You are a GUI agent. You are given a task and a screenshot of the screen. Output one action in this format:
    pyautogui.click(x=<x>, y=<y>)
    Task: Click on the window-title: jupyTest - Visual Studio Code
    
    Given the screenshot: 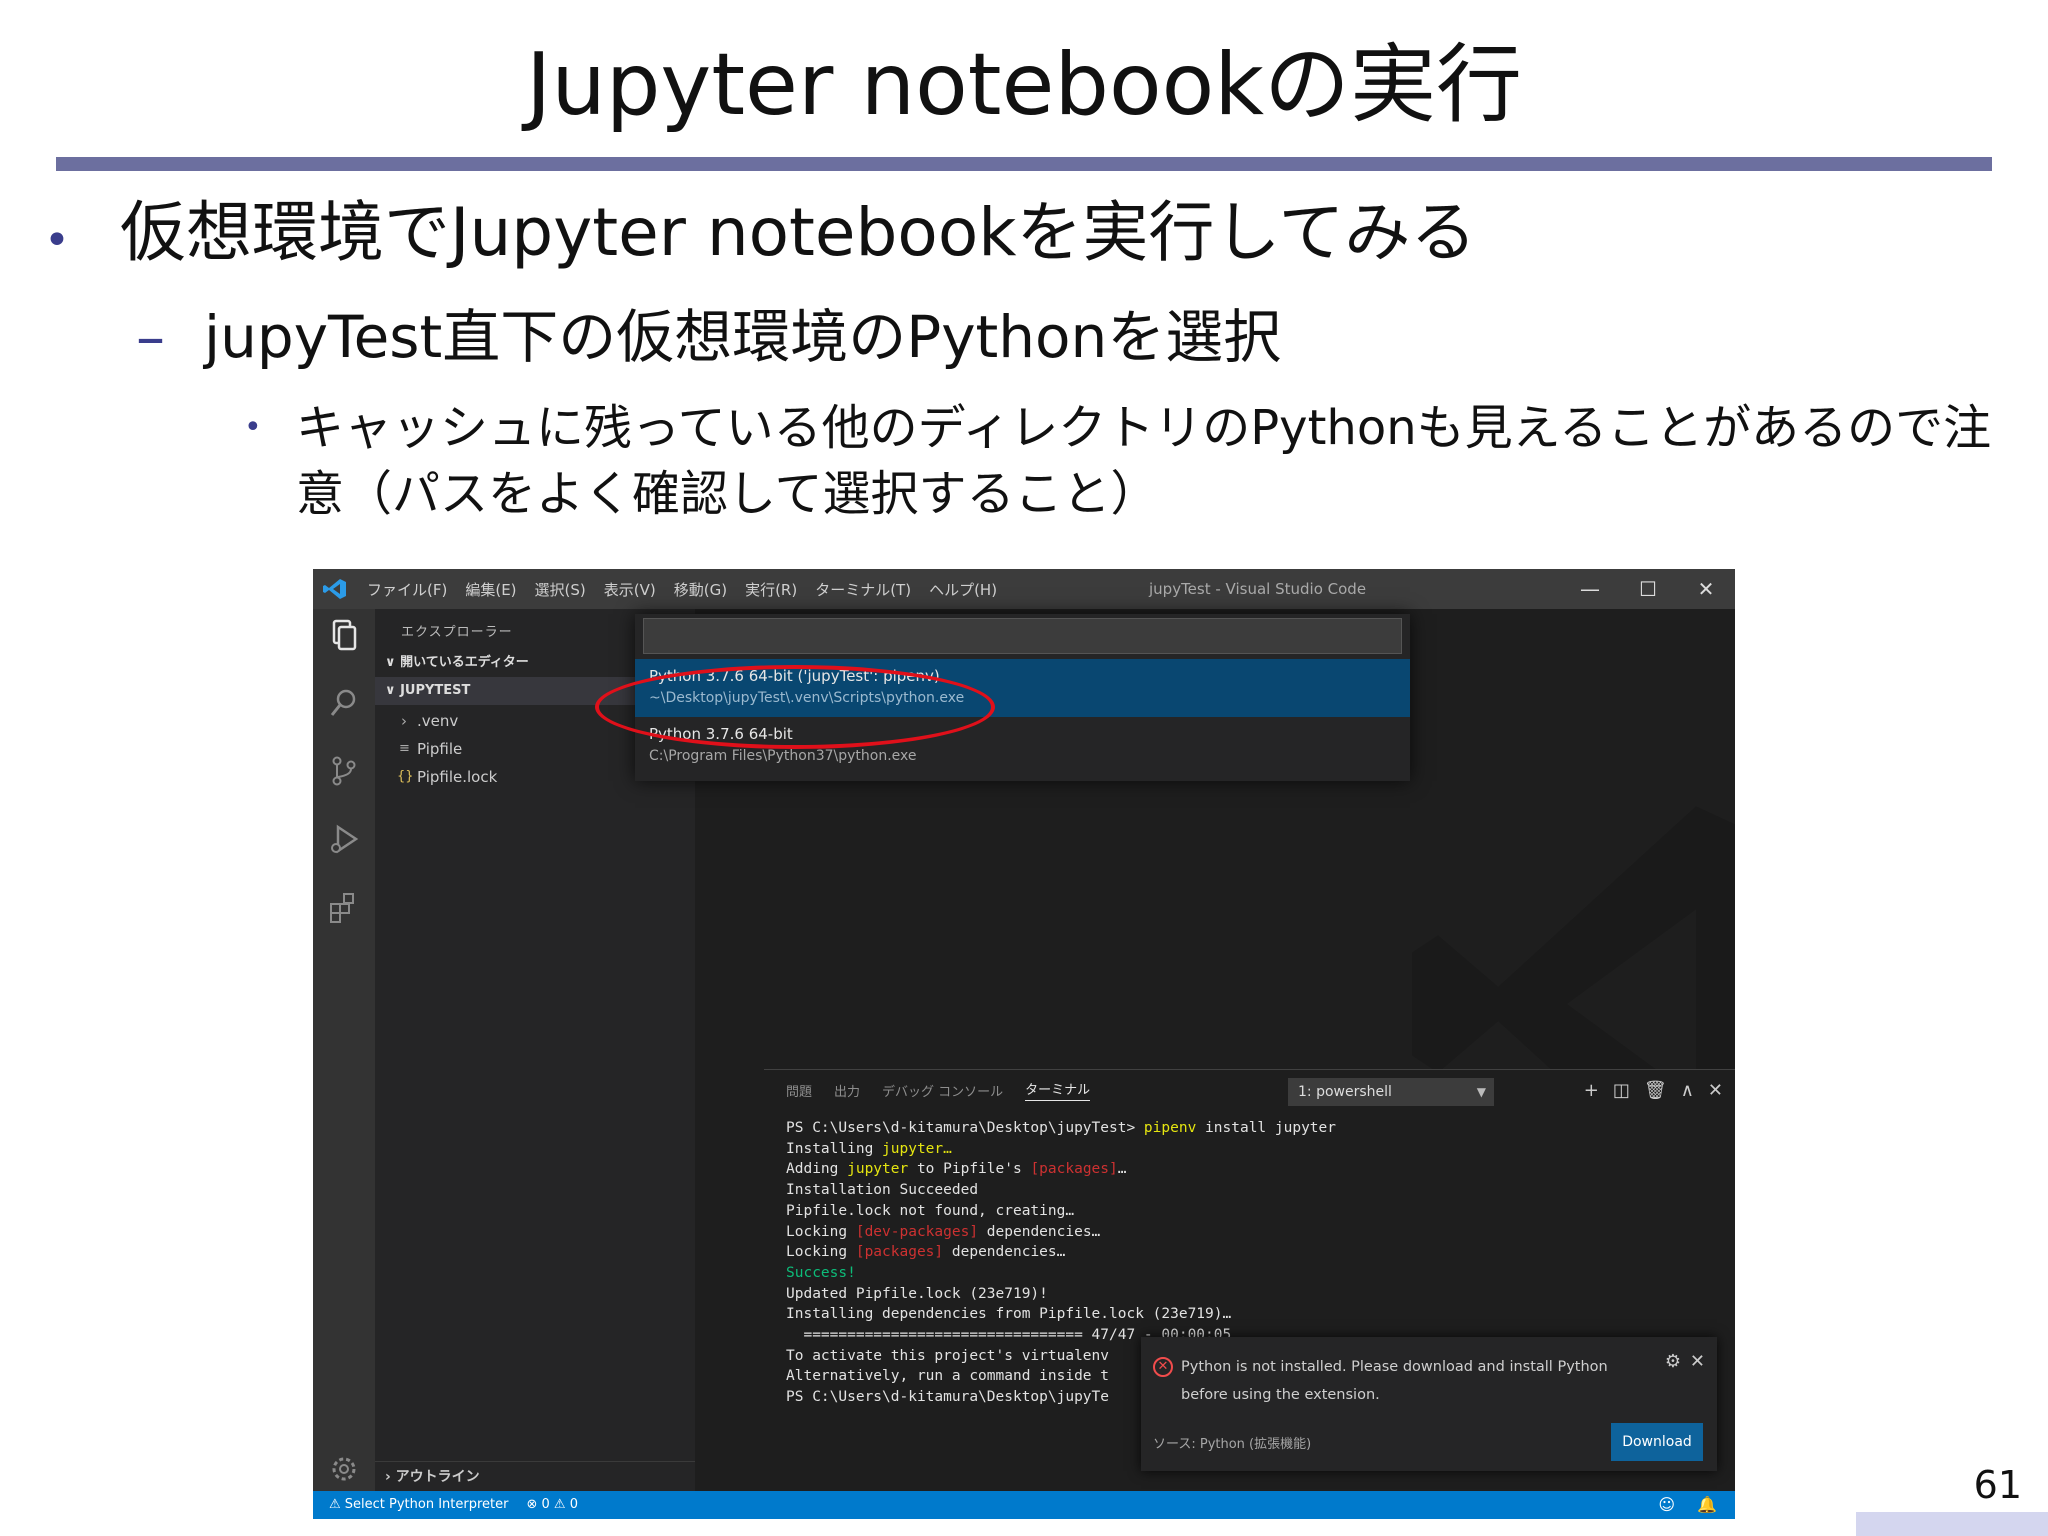 What is the action you would take?
    pyautogui.click(x=1258, y=589)
    